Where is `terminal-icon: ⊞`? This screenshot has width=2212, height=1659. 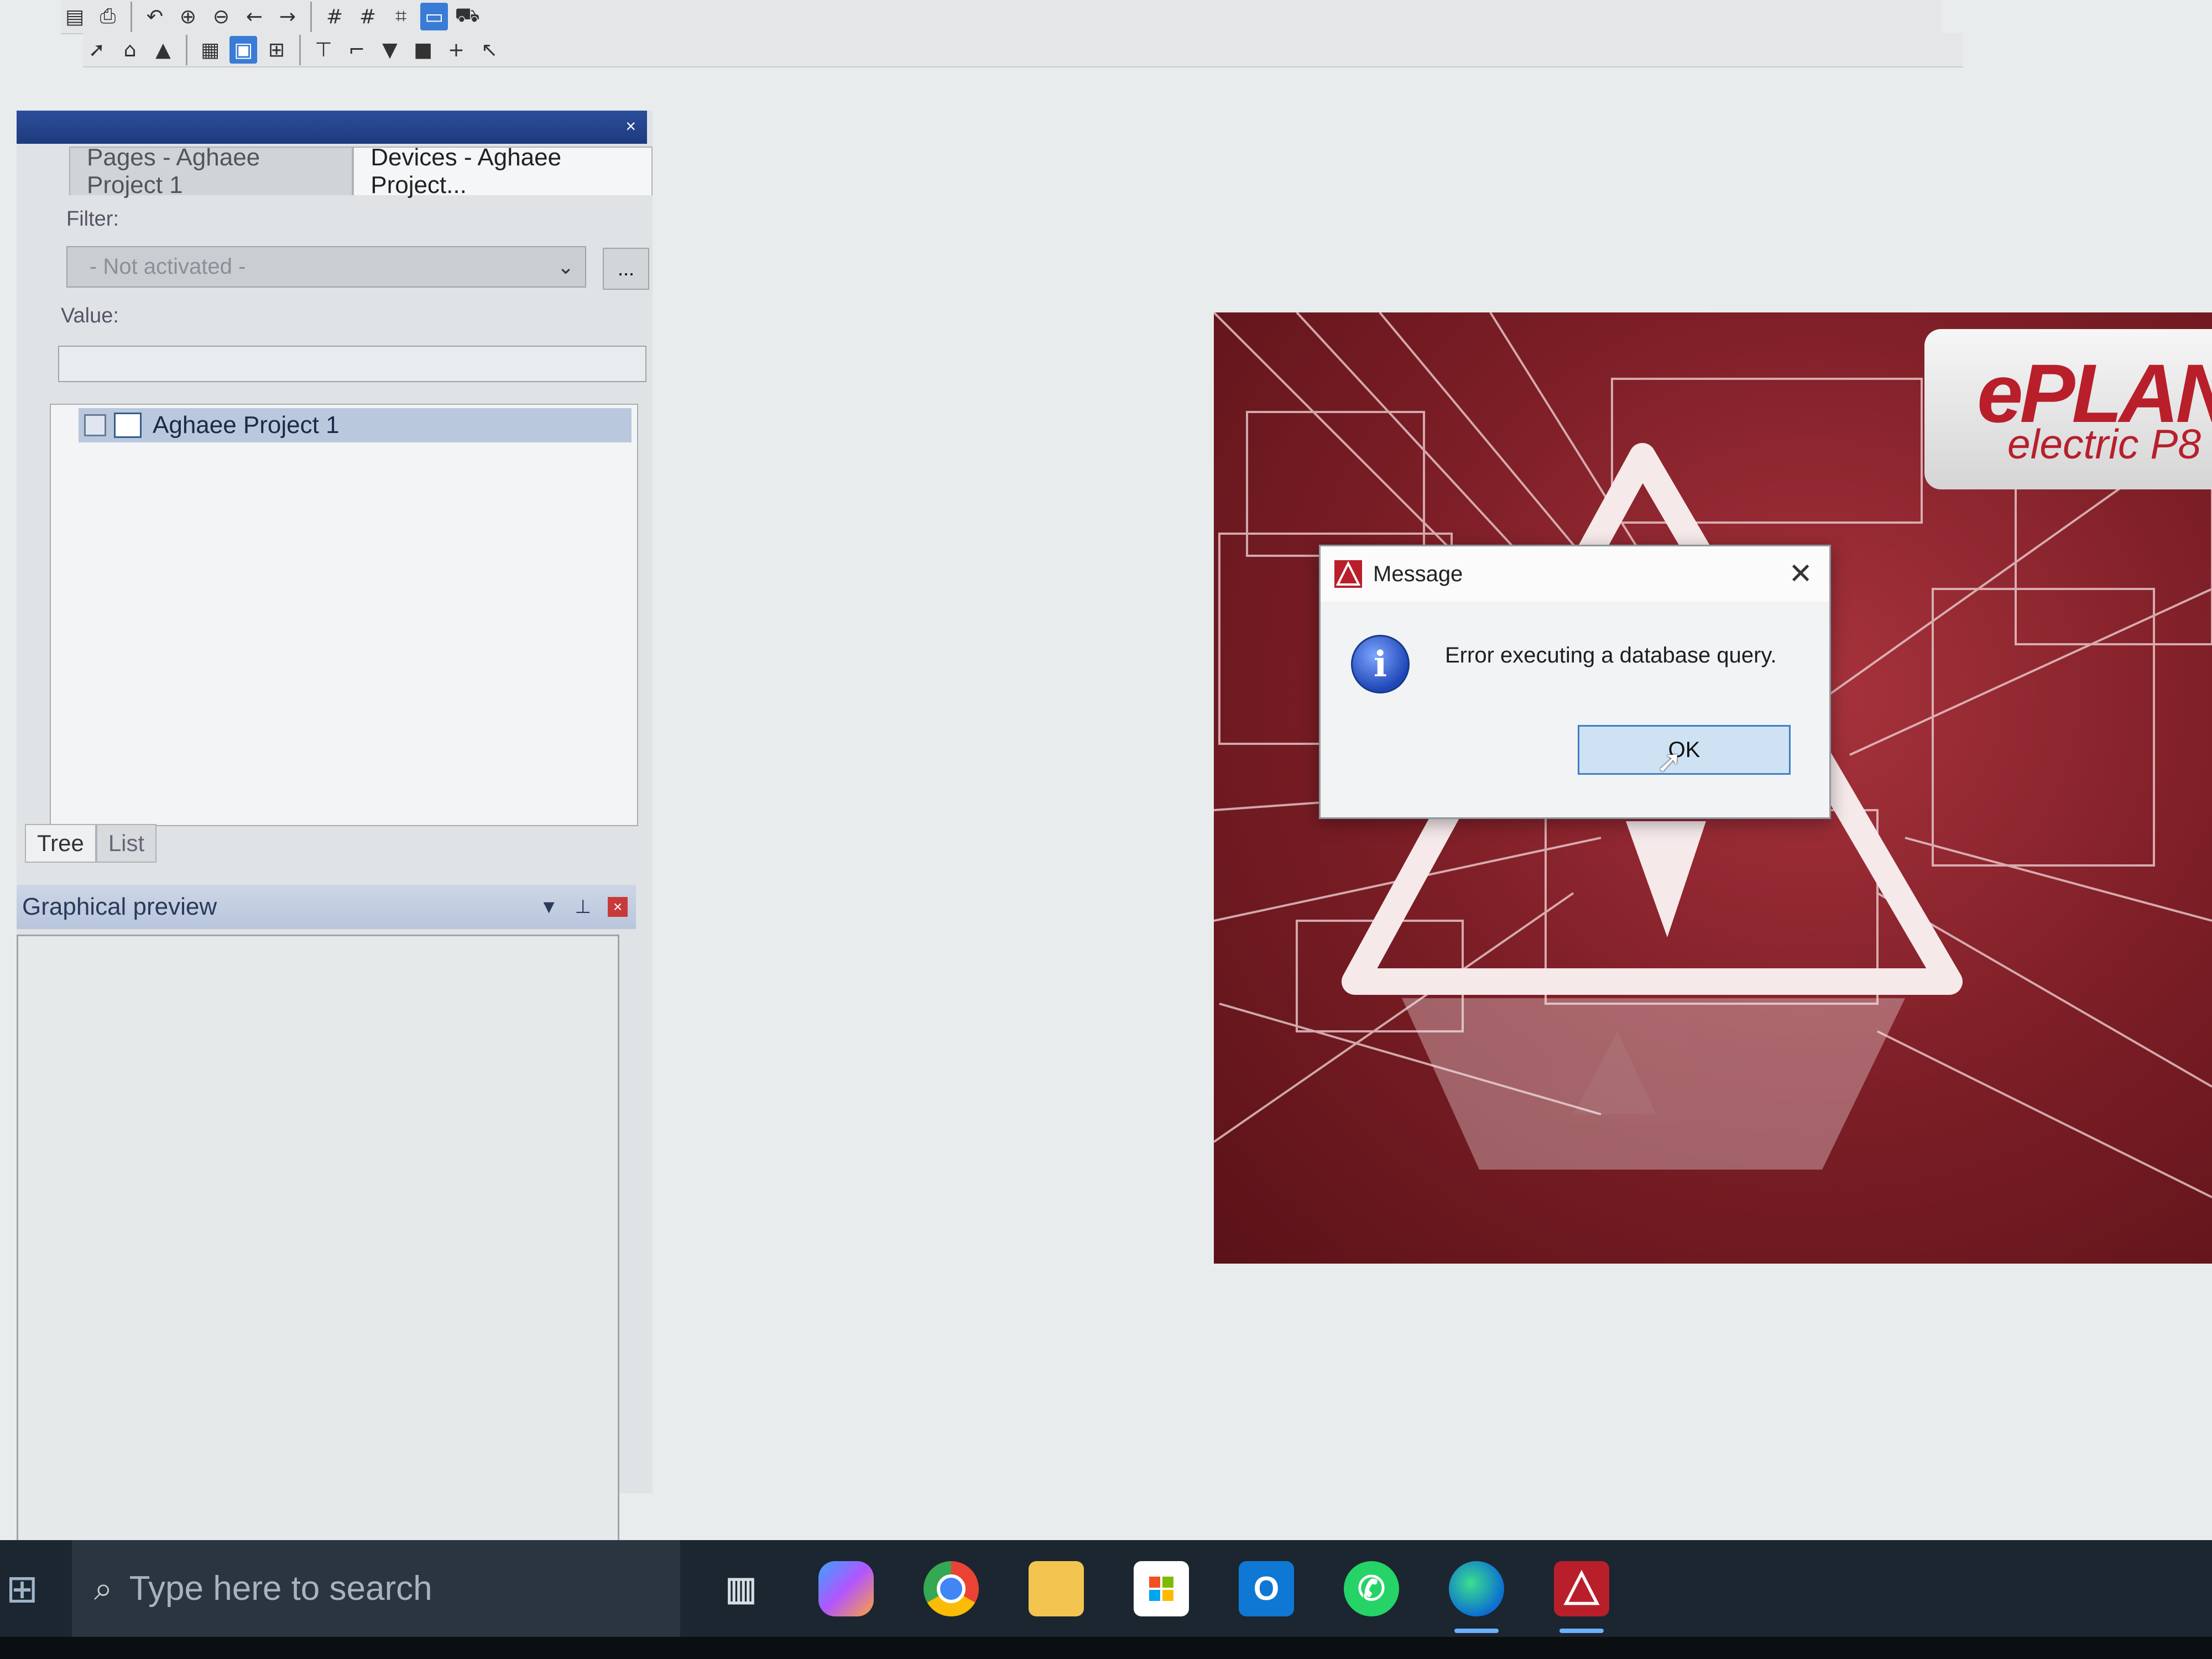
terminal-icon: ⊞ is located at coordinates (276, 50).